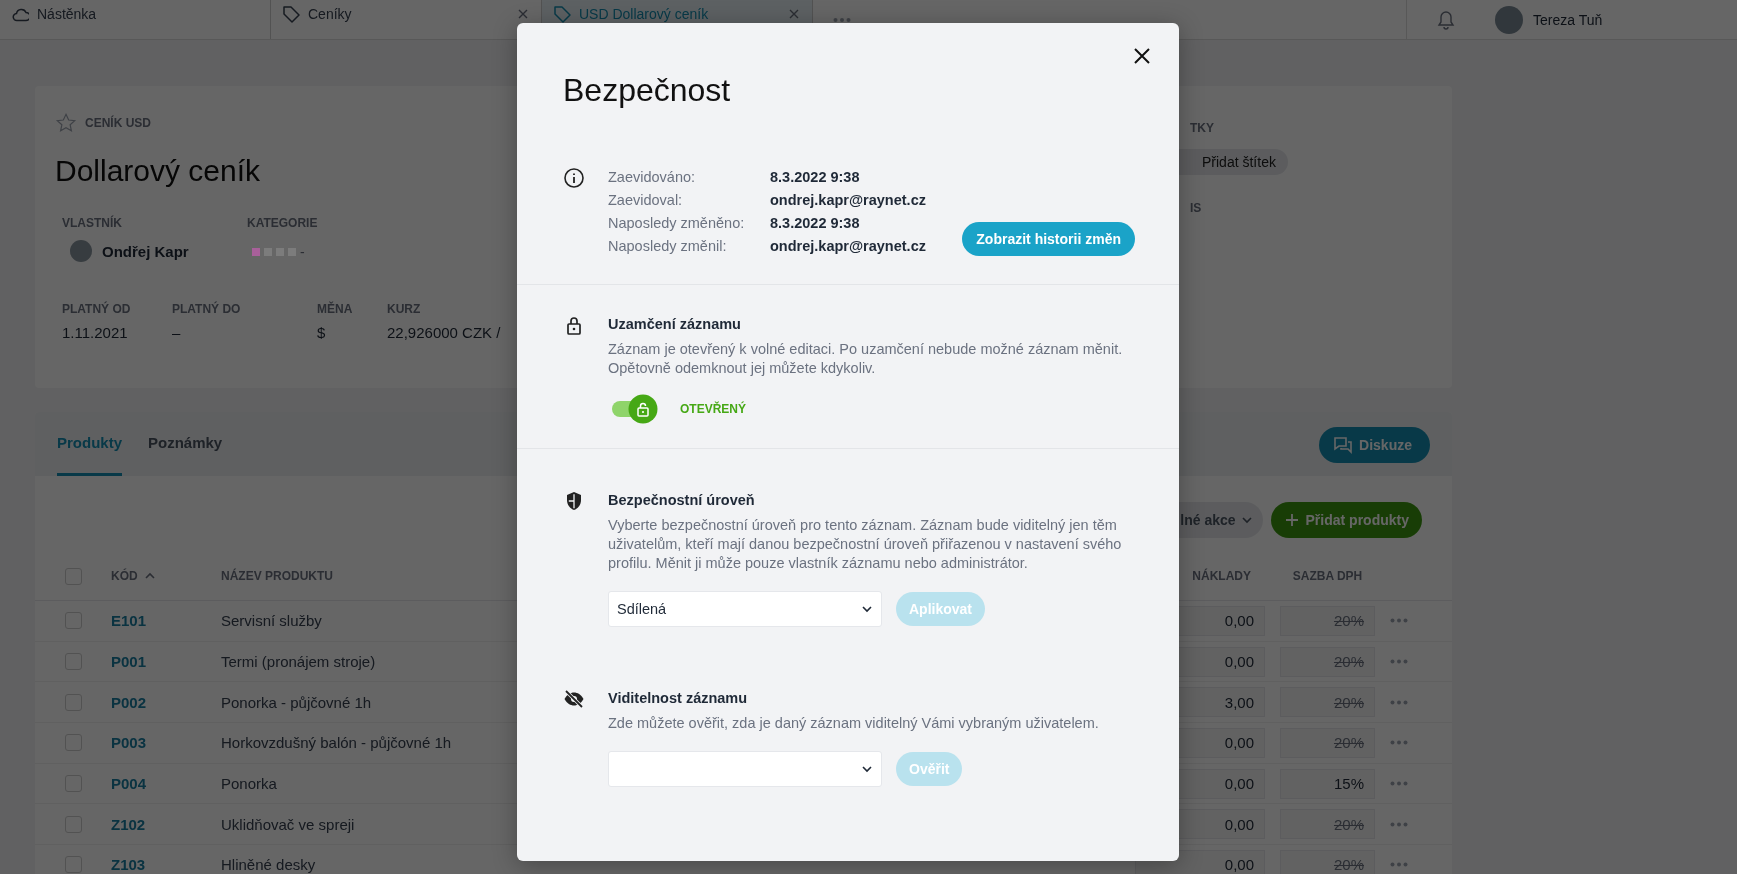 The width and height of the screenshot is (1737, 874). I want to click on table-cell: Ponorka - půjčovné 1h, so click(296, 702).